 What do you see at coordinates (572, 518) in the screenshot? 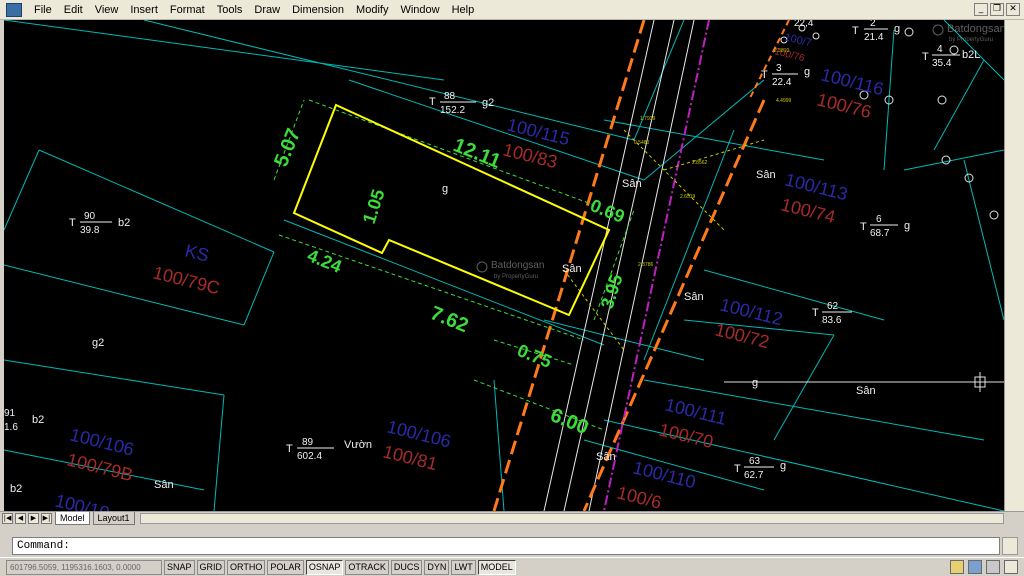
I see `horizontal-scrollbar` at bounding box center [572, 518].